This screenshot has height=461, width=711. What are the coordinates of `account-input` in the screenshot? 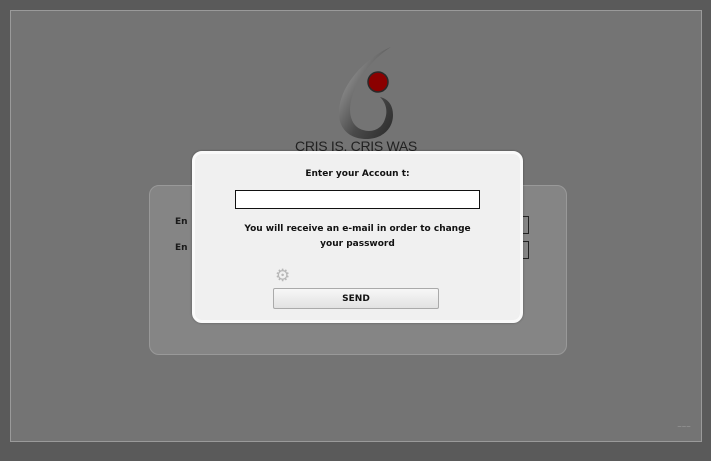 It's located at (357, 199).